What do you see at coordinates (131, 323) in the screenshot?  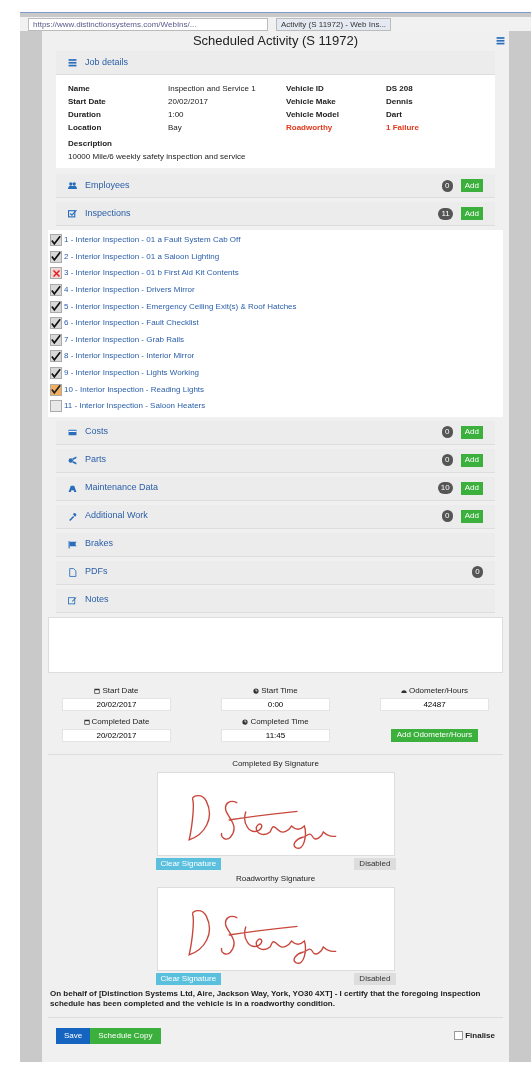 I see `inspection-link: 6 - Interior Inspection - Fault Checklist` at bounding box center [131, 323].